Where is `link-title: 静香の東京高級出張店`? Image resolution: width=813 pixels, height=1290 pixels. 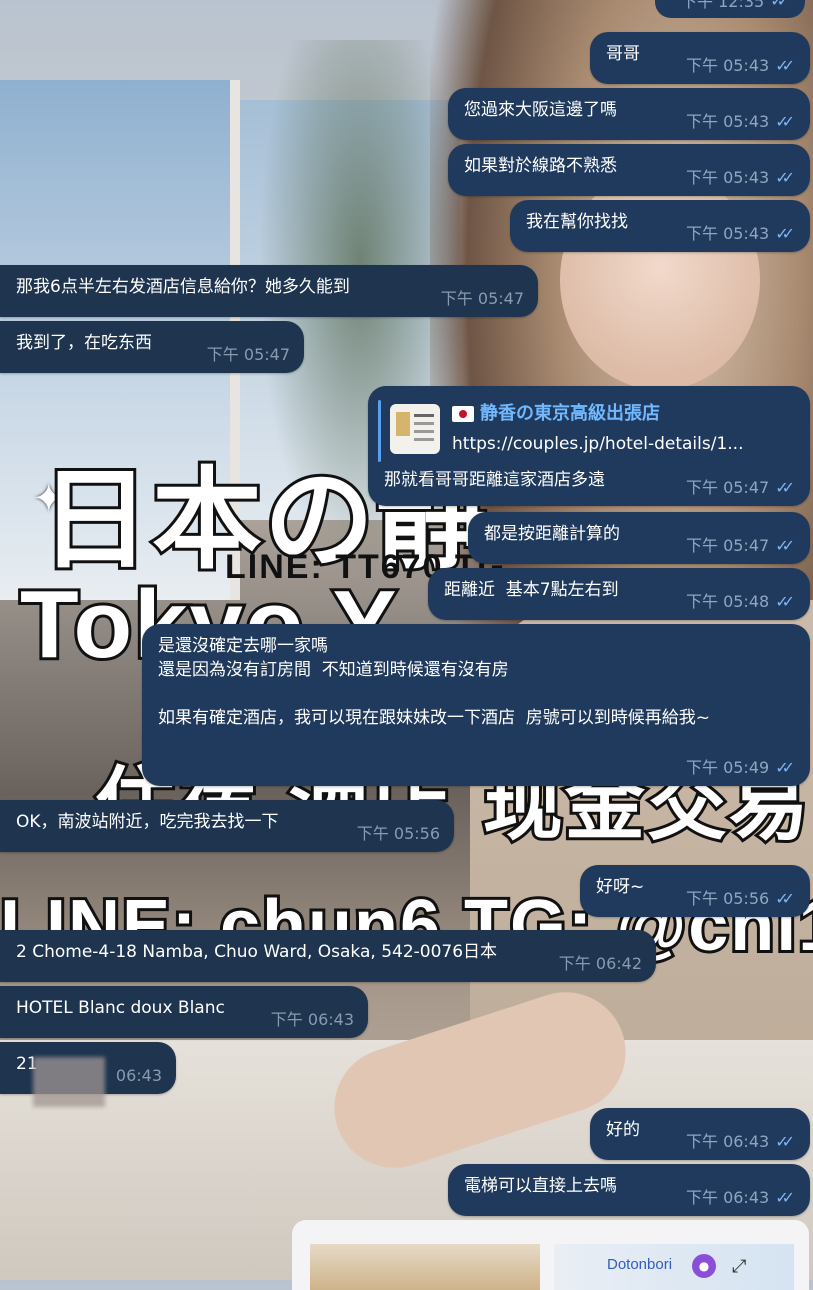
link-title: 静香の東京高級出張店 is located at coordinates (597, 414).